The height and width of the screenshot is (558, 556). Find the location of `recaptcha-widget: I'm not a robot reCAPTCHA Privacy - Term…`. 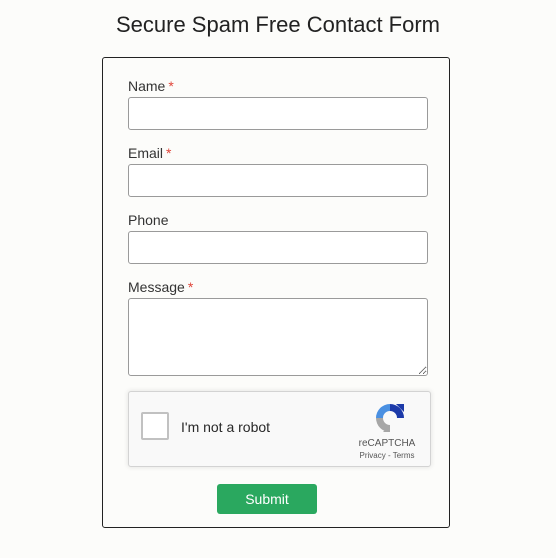

recaptcha-widget: I'm not a robot reCAPTCHA Privacy - Term… is located at coordinates (279, 429).